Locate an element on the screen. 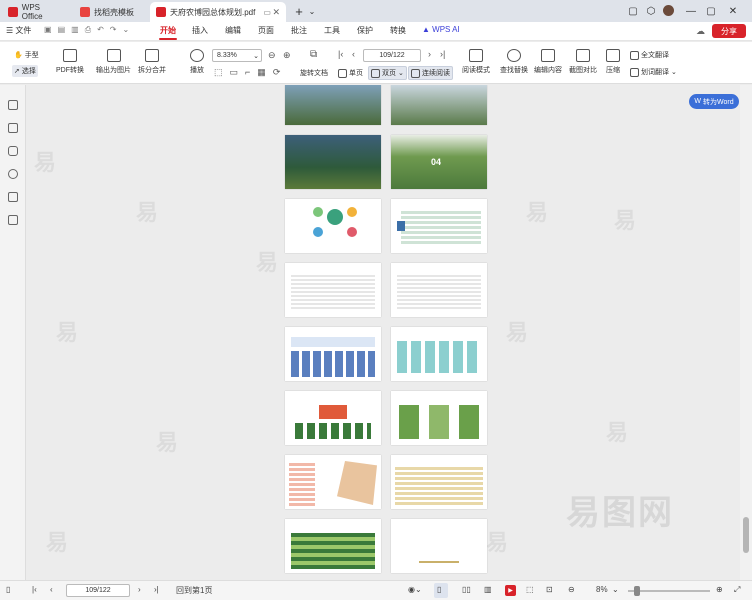 Image resolution: width=752 pixels, height=600 pixels. back-to-first-link: 回到第1页 is located at coordinates (194, 590).